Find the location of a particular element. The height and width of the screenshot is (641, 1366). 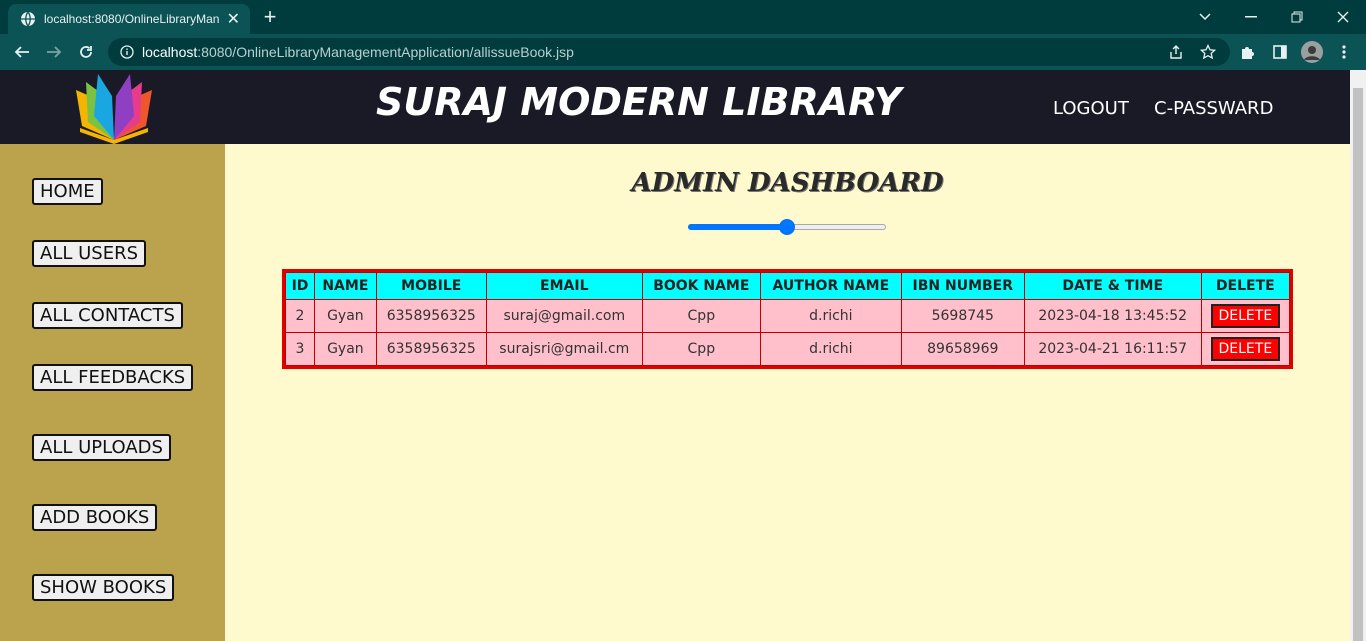

forward-arrow-icon is located at coordinates (54, 52).